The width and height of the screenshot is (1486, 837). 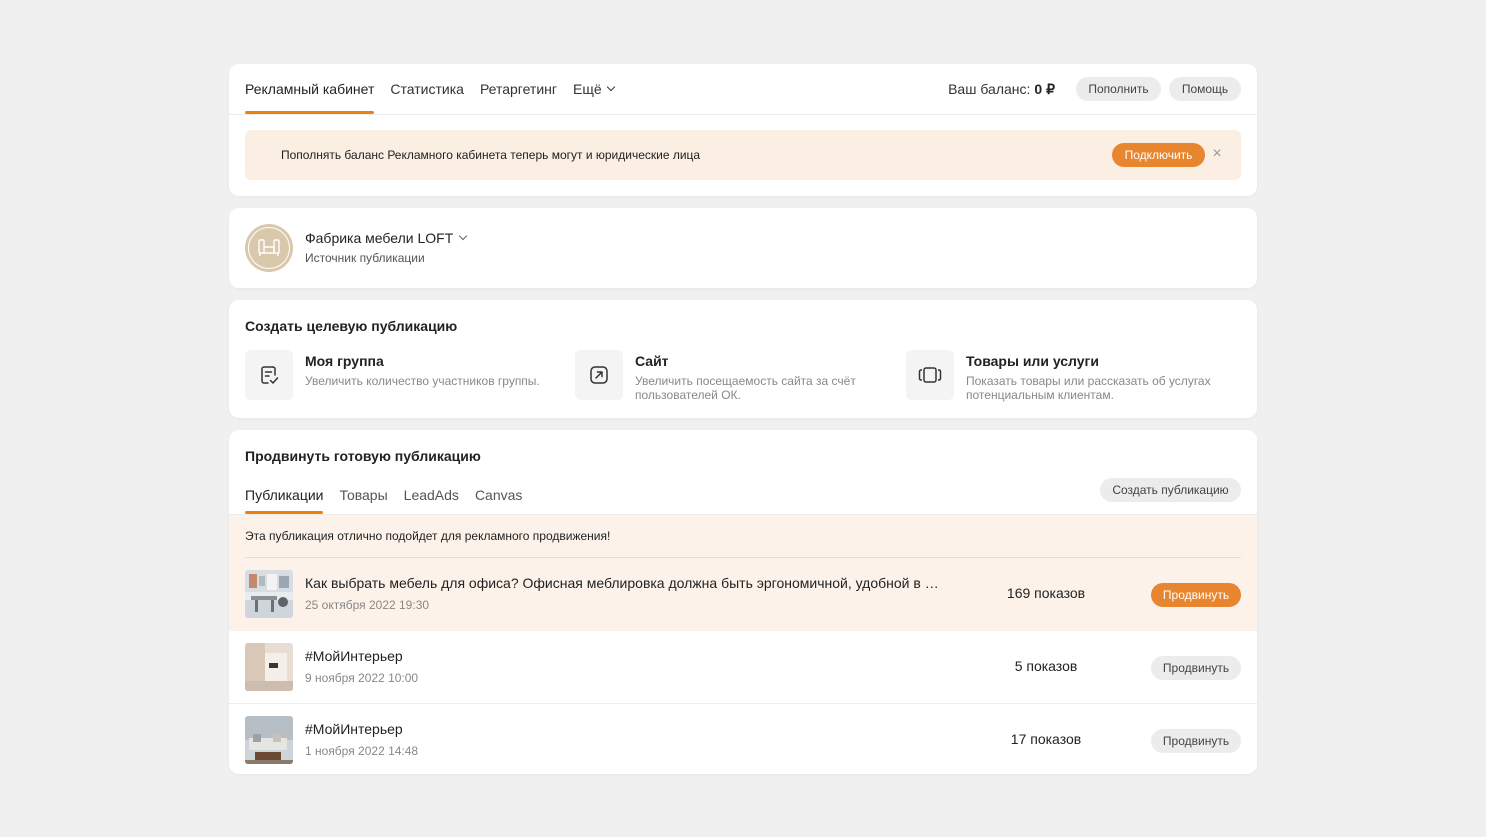 I want to click on balance: Ваш баланс: 0 ₽, so click(x=1001, y=89).